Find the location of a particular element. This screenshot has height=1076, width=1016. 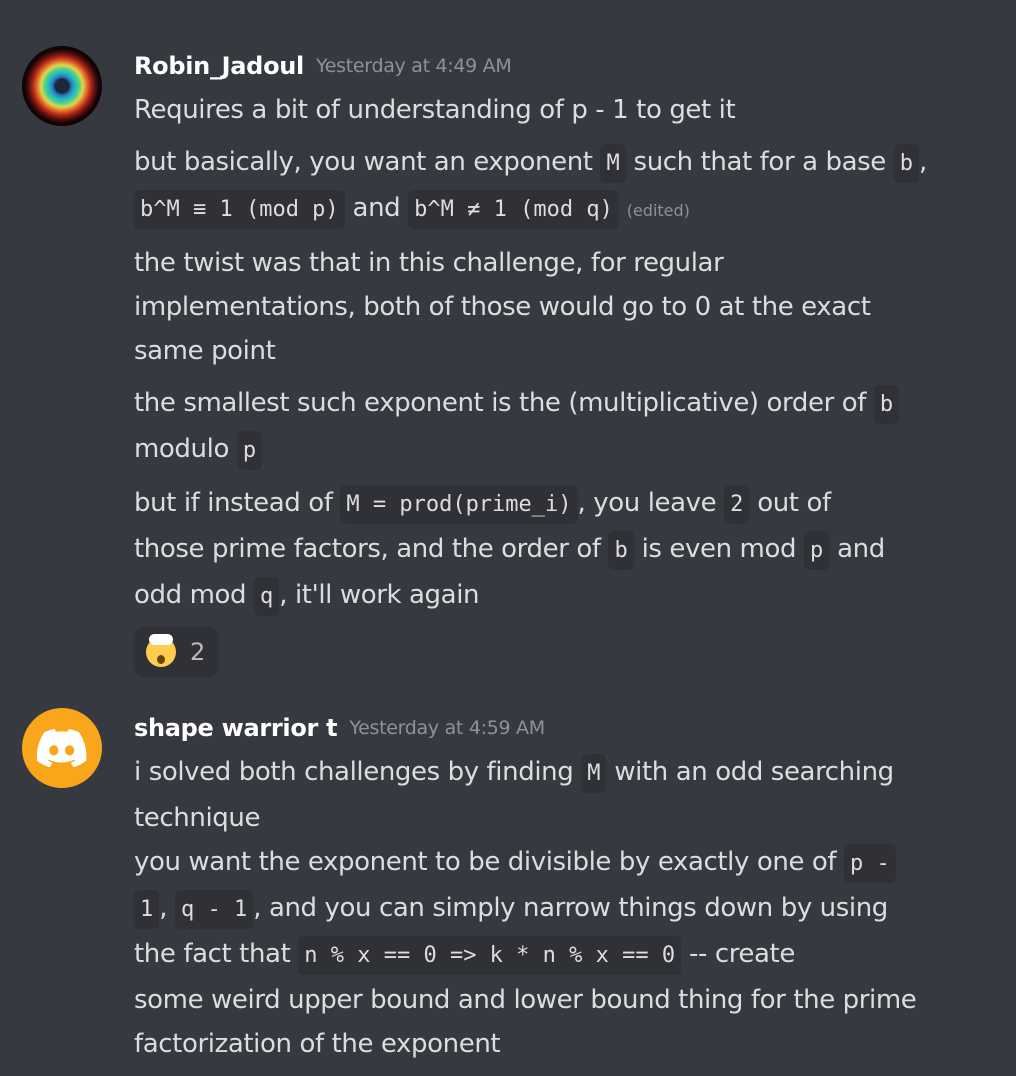

text: out of is located at coordinates (790, 503).